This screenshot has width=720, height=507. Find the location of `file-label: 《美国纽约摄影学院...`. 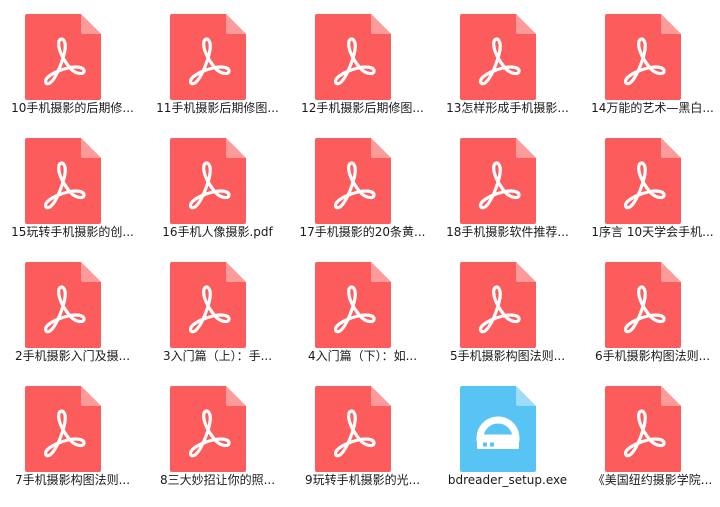

file-label: 《美国纽约摄影学院... is located at coordinates (652, 480).